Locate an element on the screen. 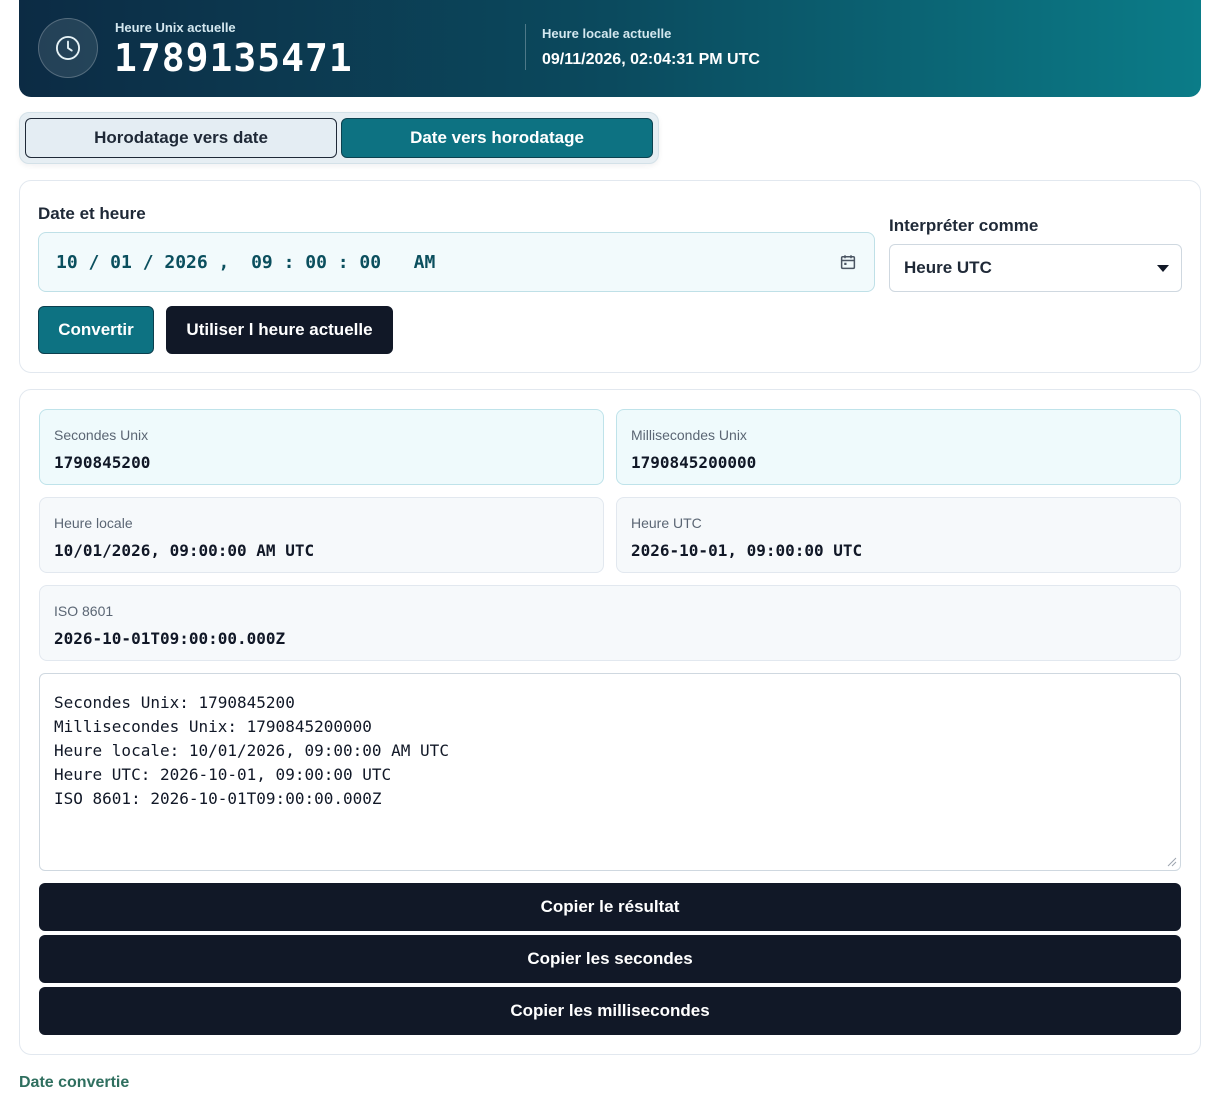 The width and height of the screenshot is (1220, 1113). datetime-input: 10 / 01 / 2026 , 09 : 00 : 00 AM is located at coordinates (456, 262).